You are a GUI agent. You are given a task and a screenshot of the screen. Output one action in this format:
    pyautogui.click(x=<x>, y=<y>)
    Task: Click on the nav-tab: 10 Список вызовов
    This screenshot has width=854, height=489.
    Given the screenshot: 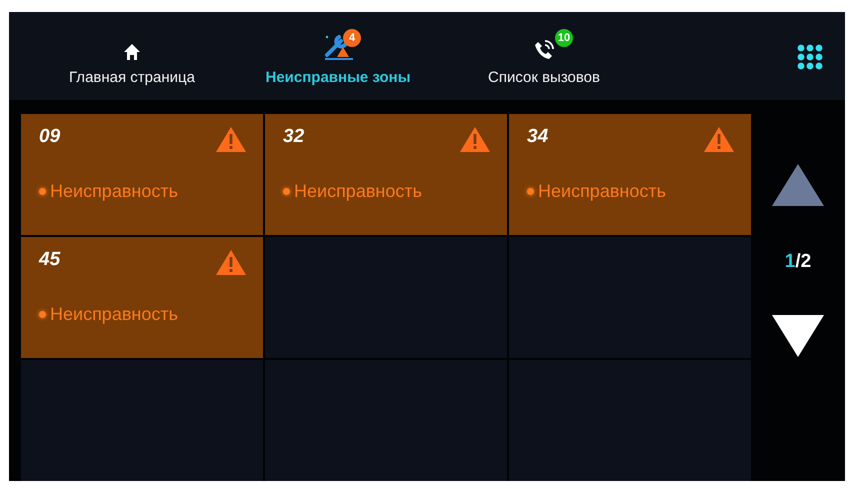 What is the action you would take?
    pyautogui.click(x=544, y=56)
    